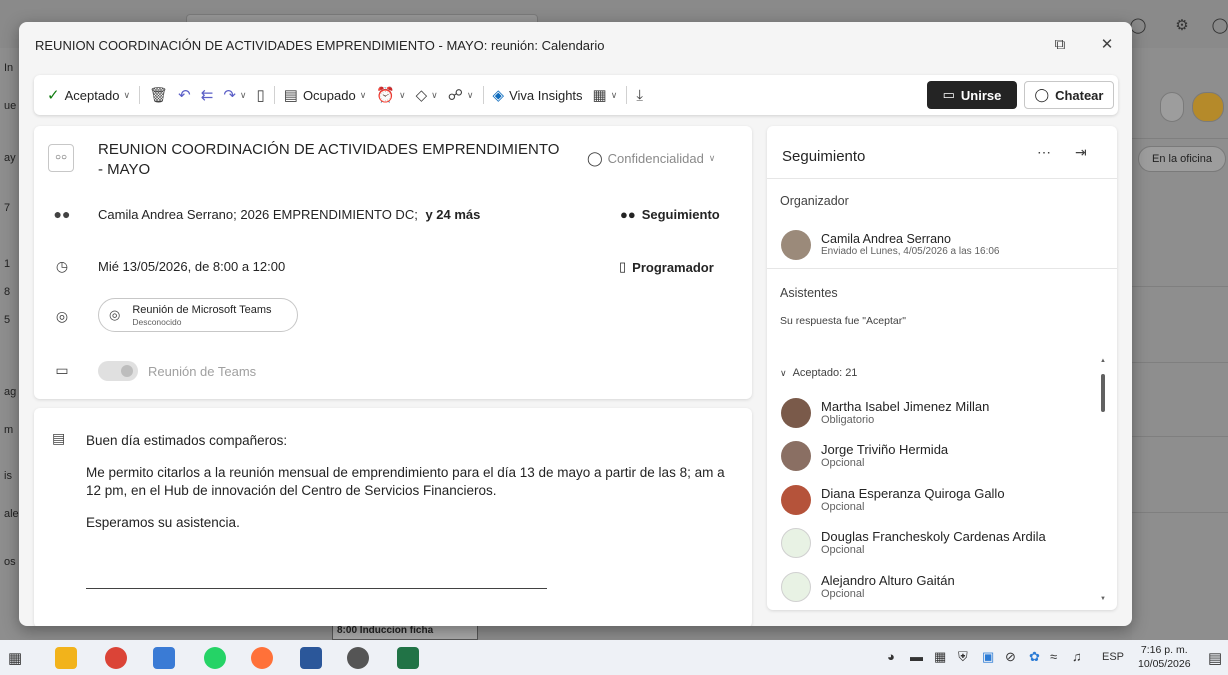  I want to click on download-icon: ⤓, so click(639, 95).